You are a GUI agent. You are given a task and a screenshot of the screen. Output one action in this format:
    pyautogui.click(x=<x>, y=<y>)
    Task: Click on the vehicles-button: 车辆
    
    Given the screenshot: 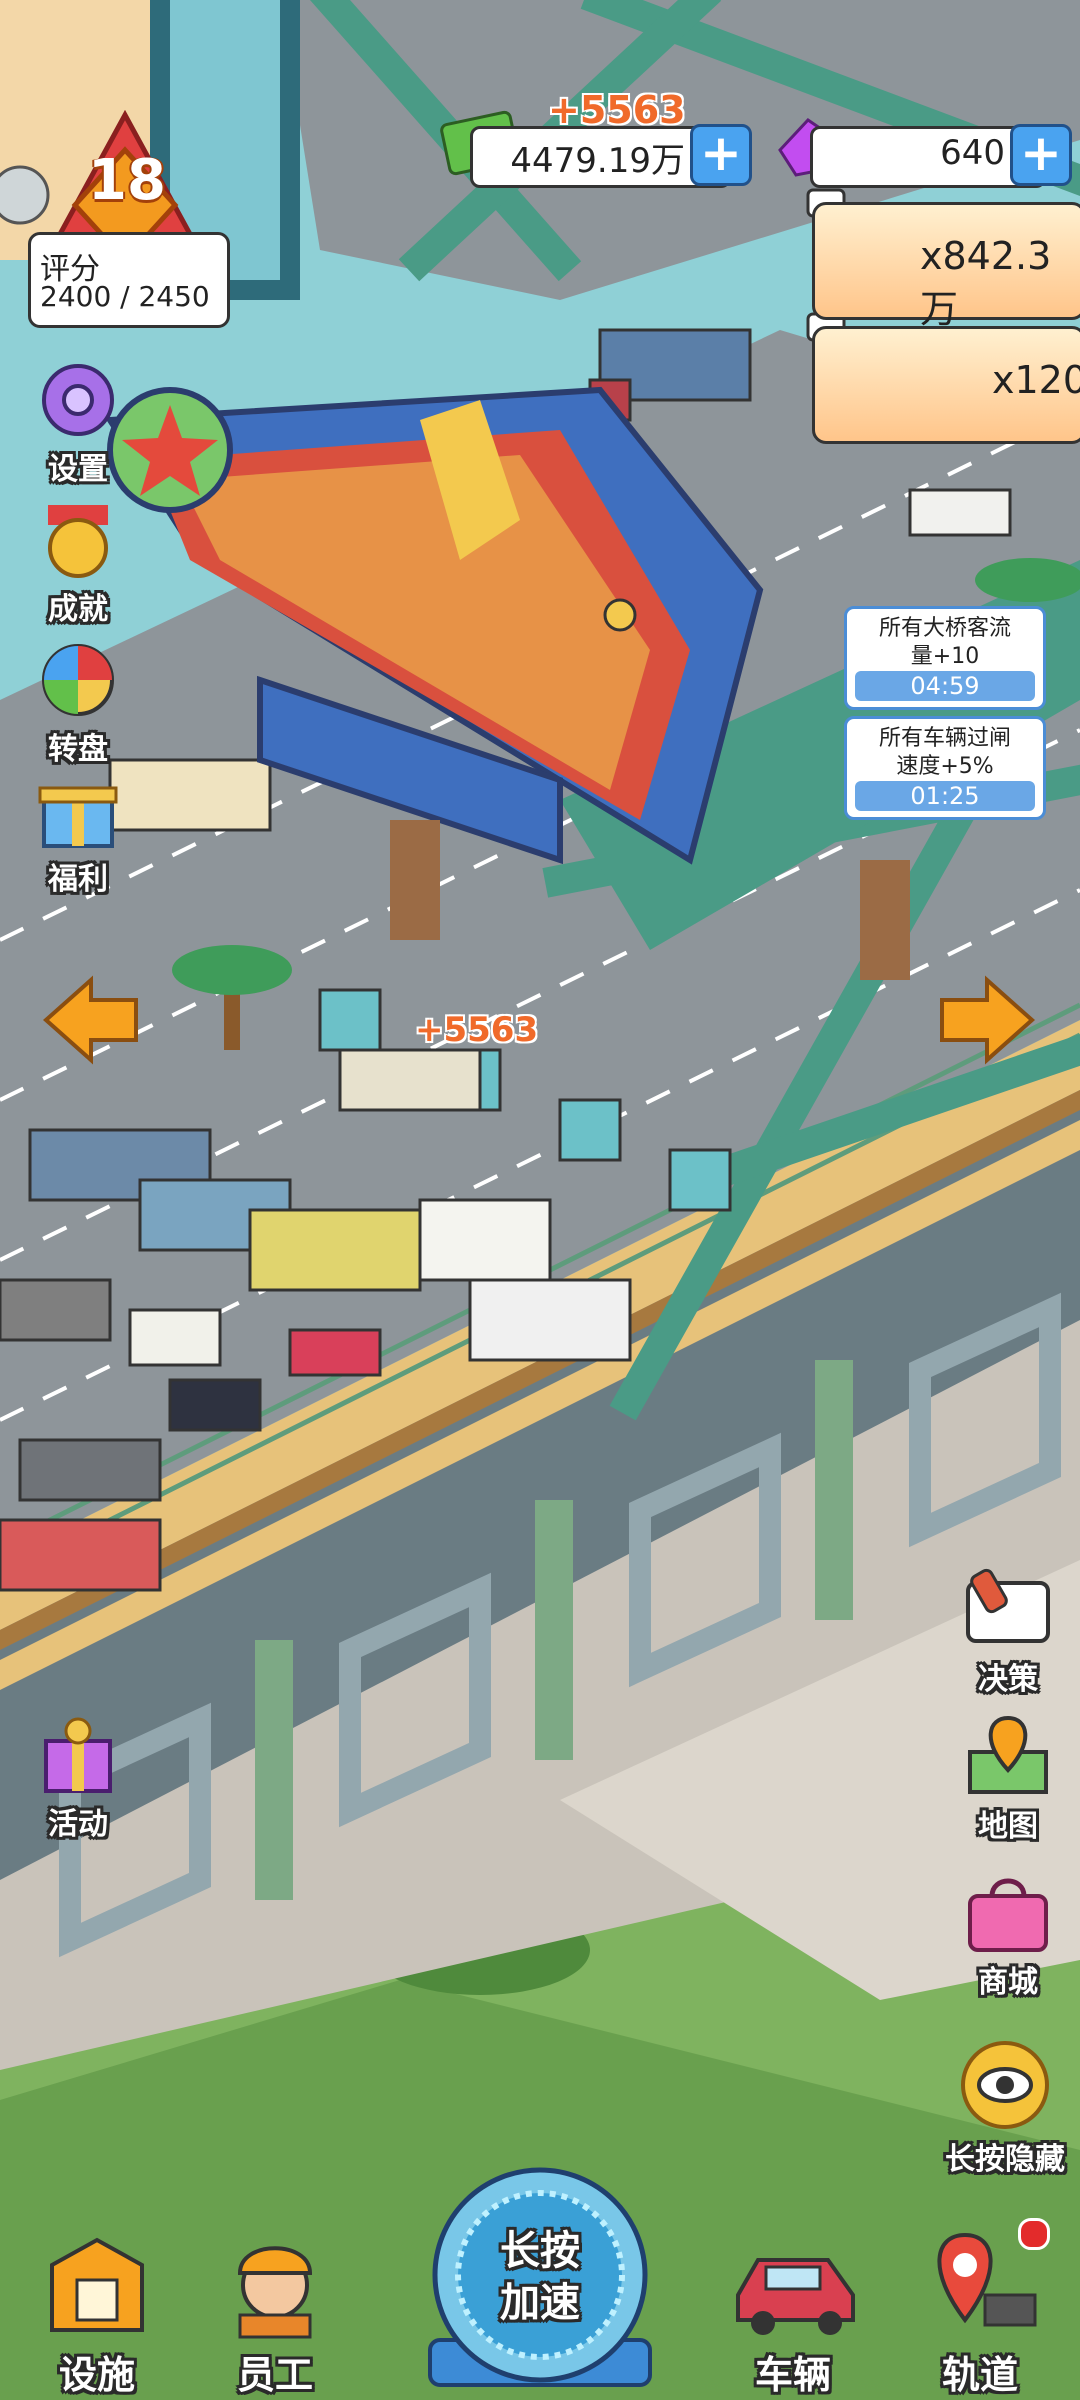 What is the action you would take?
    pyautogui.click(x=793, y=2311)
    